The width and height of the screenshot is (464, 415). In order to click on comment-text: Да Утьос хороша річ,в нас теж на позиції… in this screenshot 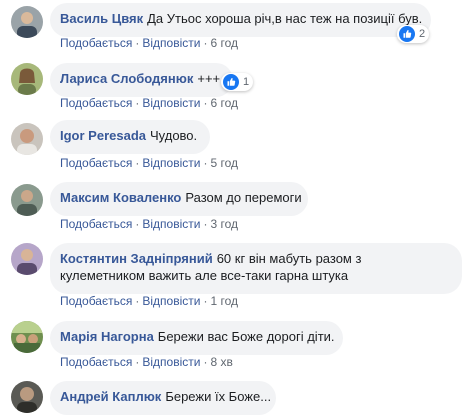, I will do `click(285, 18)`.